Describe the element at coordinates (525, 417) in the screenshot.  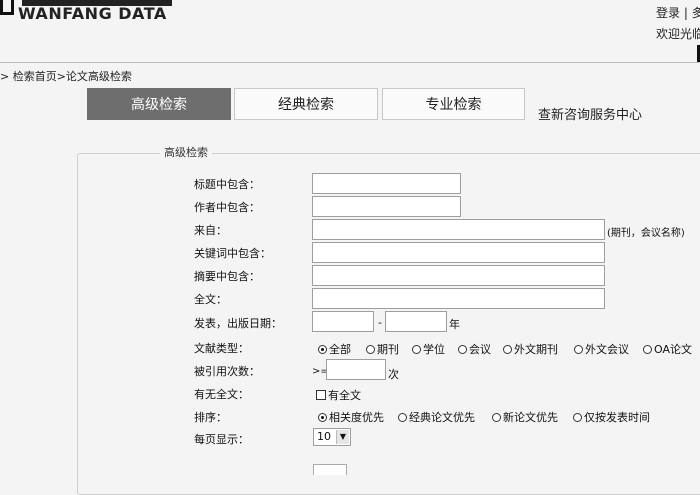
I see `sort-option-newest: 新论文优先` at that location.